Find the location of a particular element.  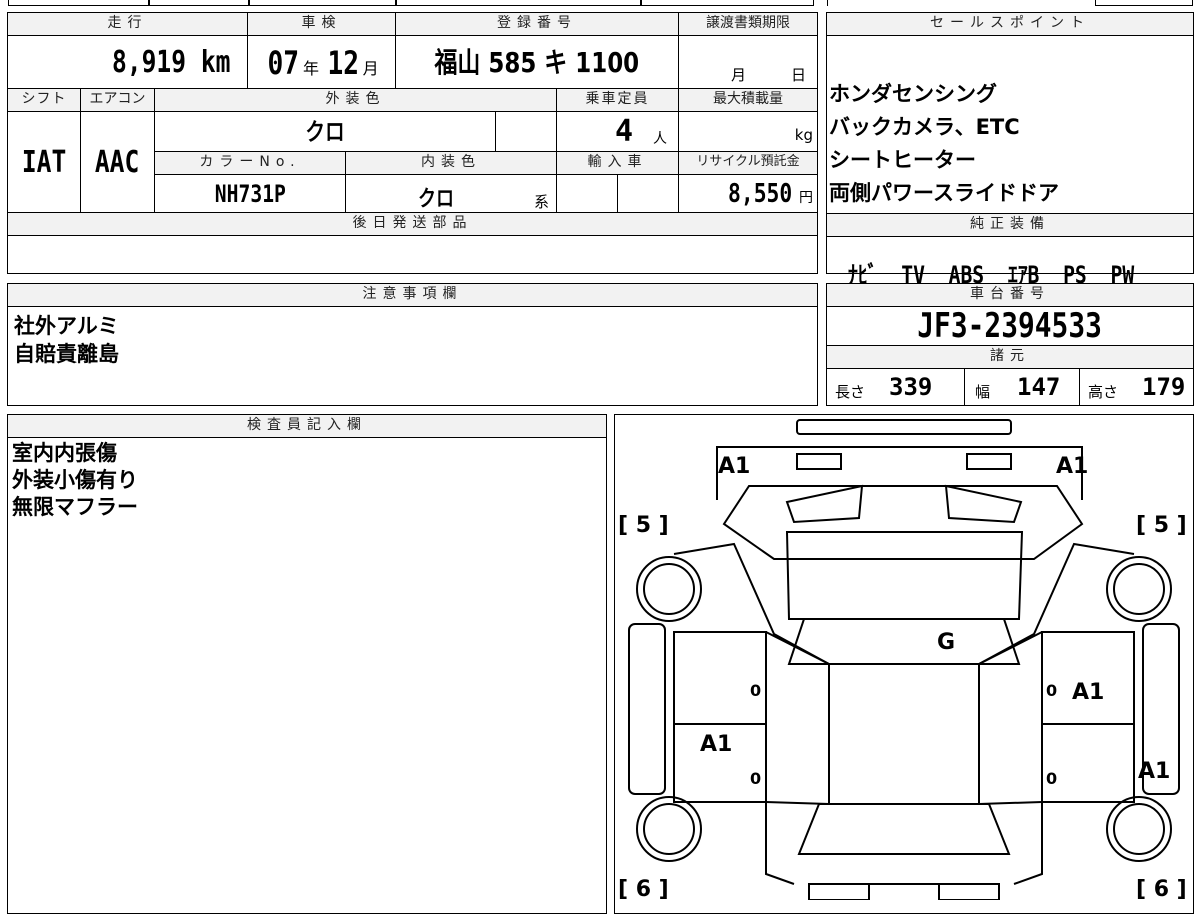

inspection-header: 車検 is located at coordinates (321, 24).